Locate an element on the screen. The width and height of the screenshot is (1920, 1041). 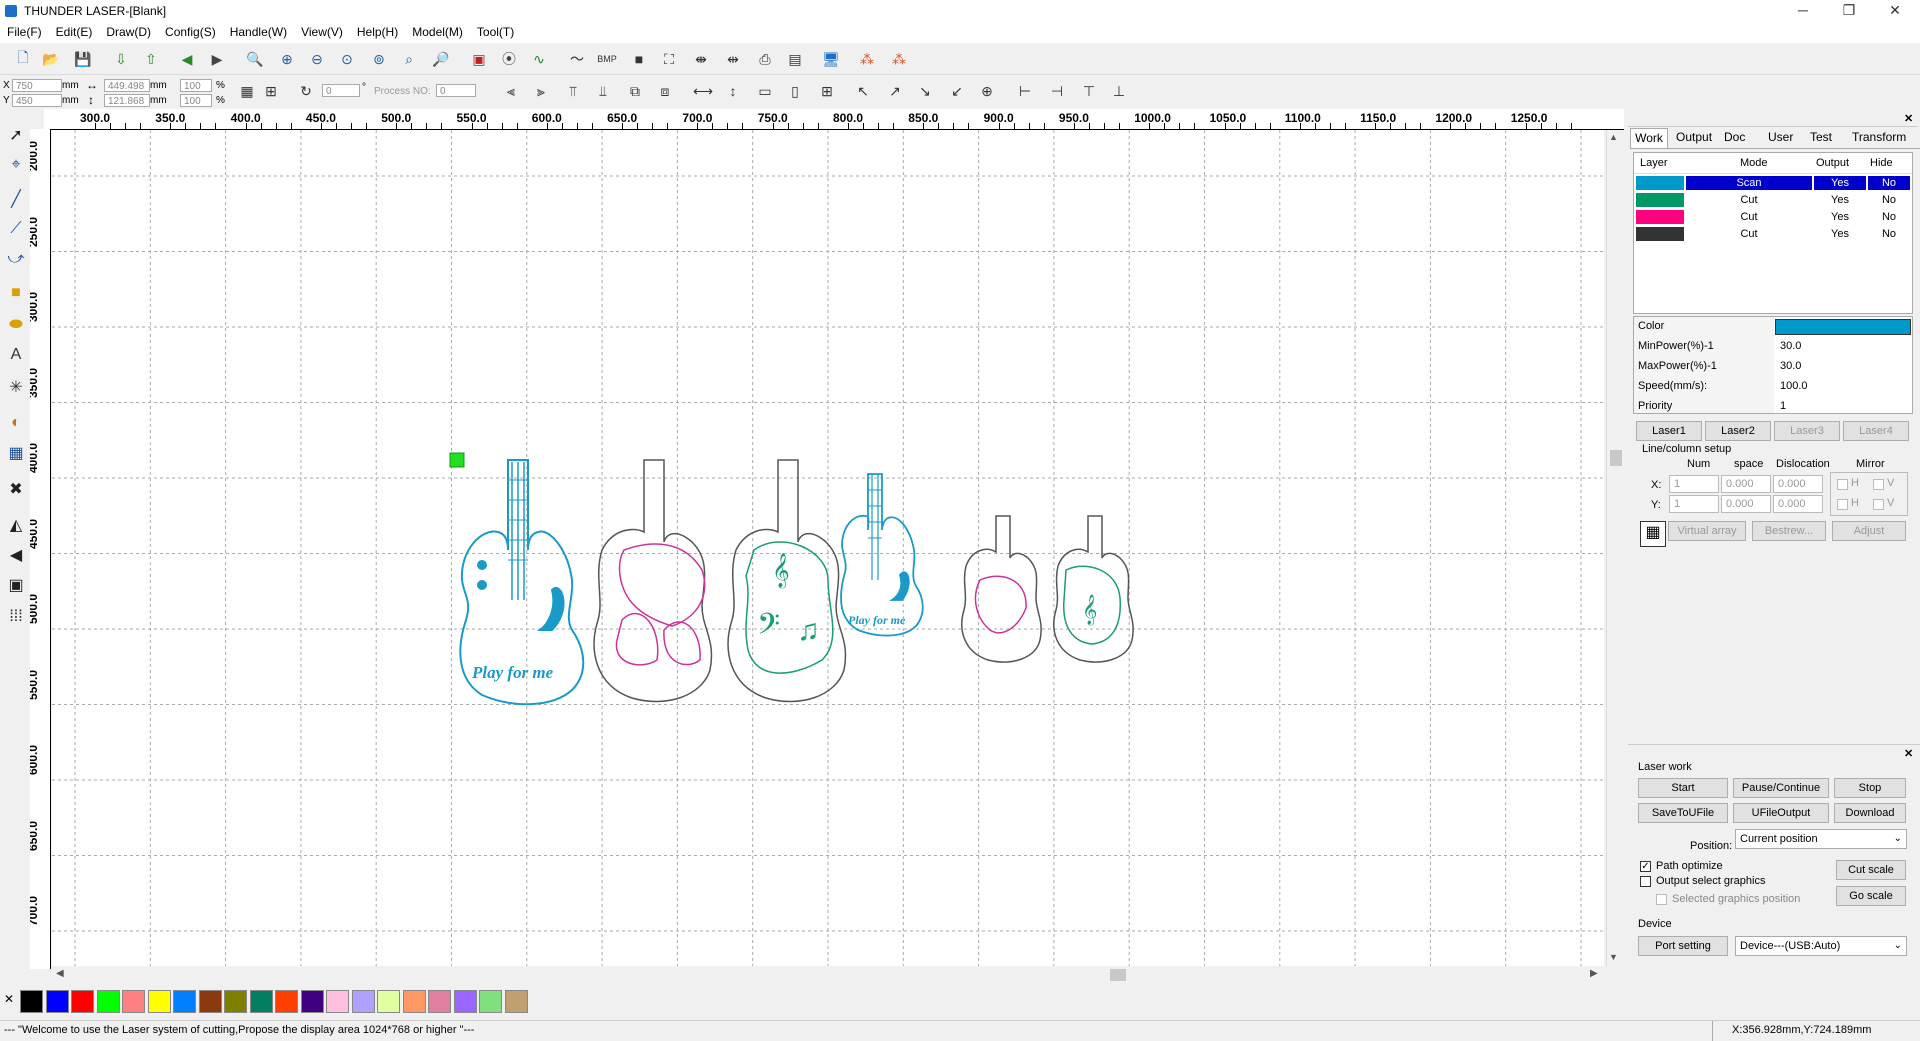
close-button: ✕ is located at coordinates (1895, 11).